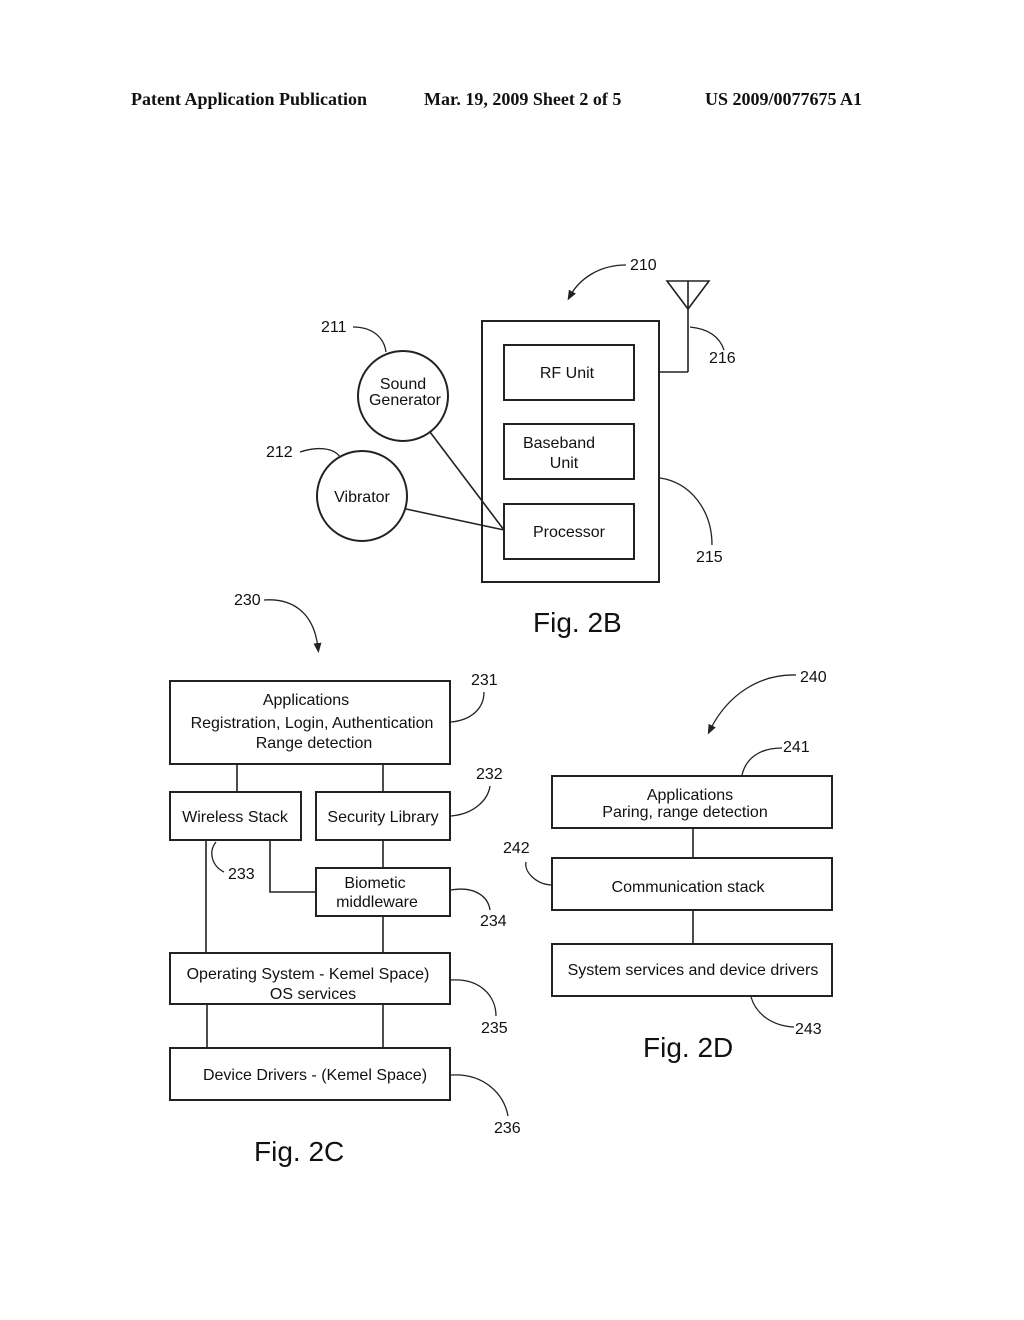 This screenshot has width=1024, height=1320. What do you see at coordinates (362, 497) in the screenshot?
I see `vibrator-label: Vibrator` at bounding box center [362, 497].